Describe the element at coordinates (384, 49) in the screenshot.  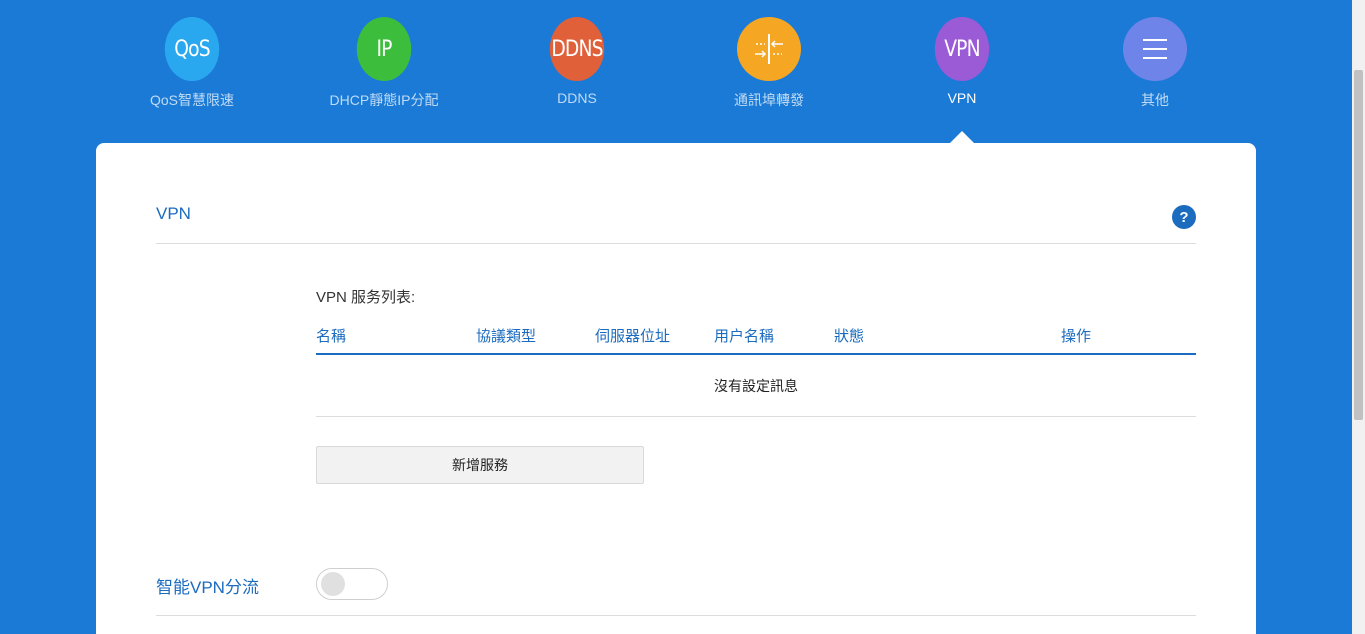
I see `ip-icon: IP` at that location.